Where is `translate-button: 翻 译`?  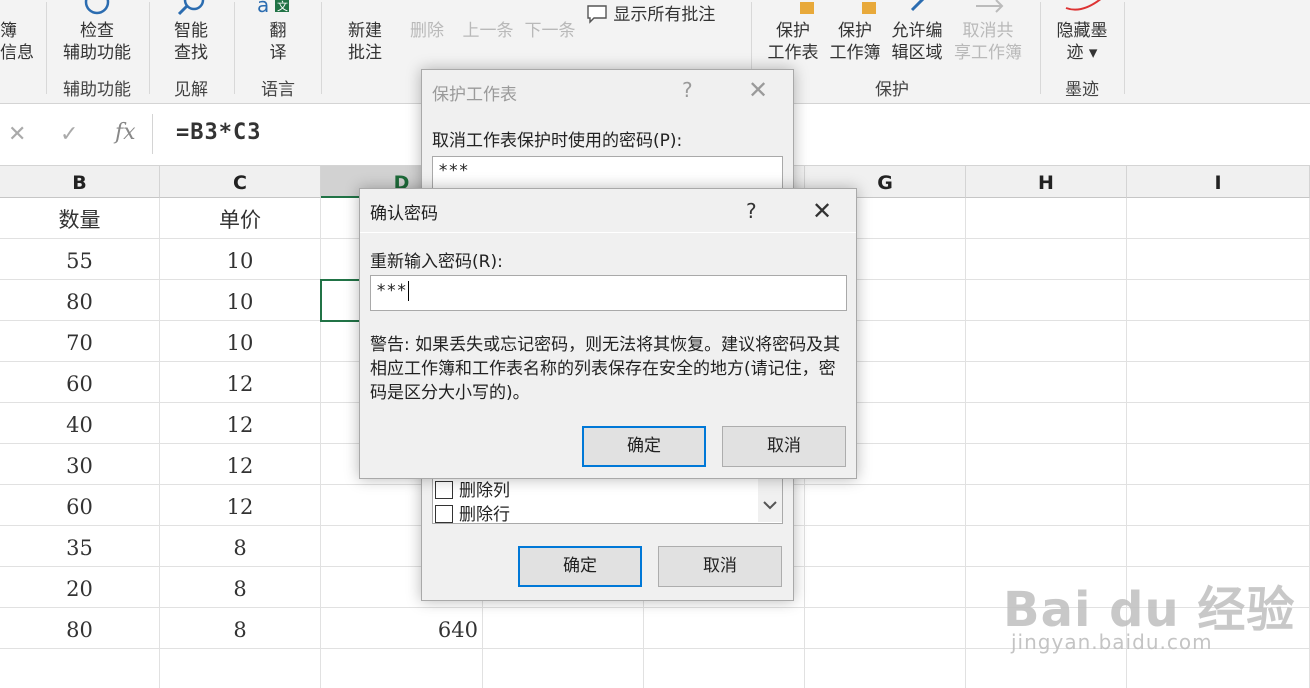 translate-button: 翻 译 is located at coordinates (278, 42).